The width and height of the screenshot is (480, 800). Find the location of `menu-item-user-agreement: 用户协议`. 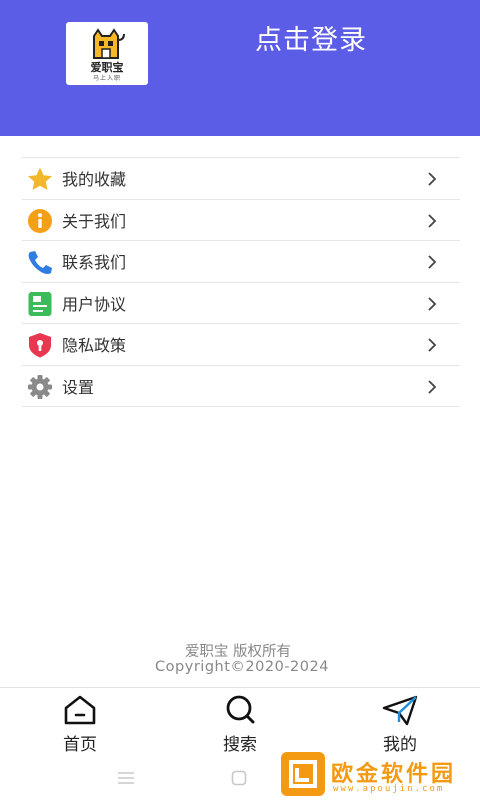

menu-item-user-agreement: 用户协议 is located at coordinates (241, 303).